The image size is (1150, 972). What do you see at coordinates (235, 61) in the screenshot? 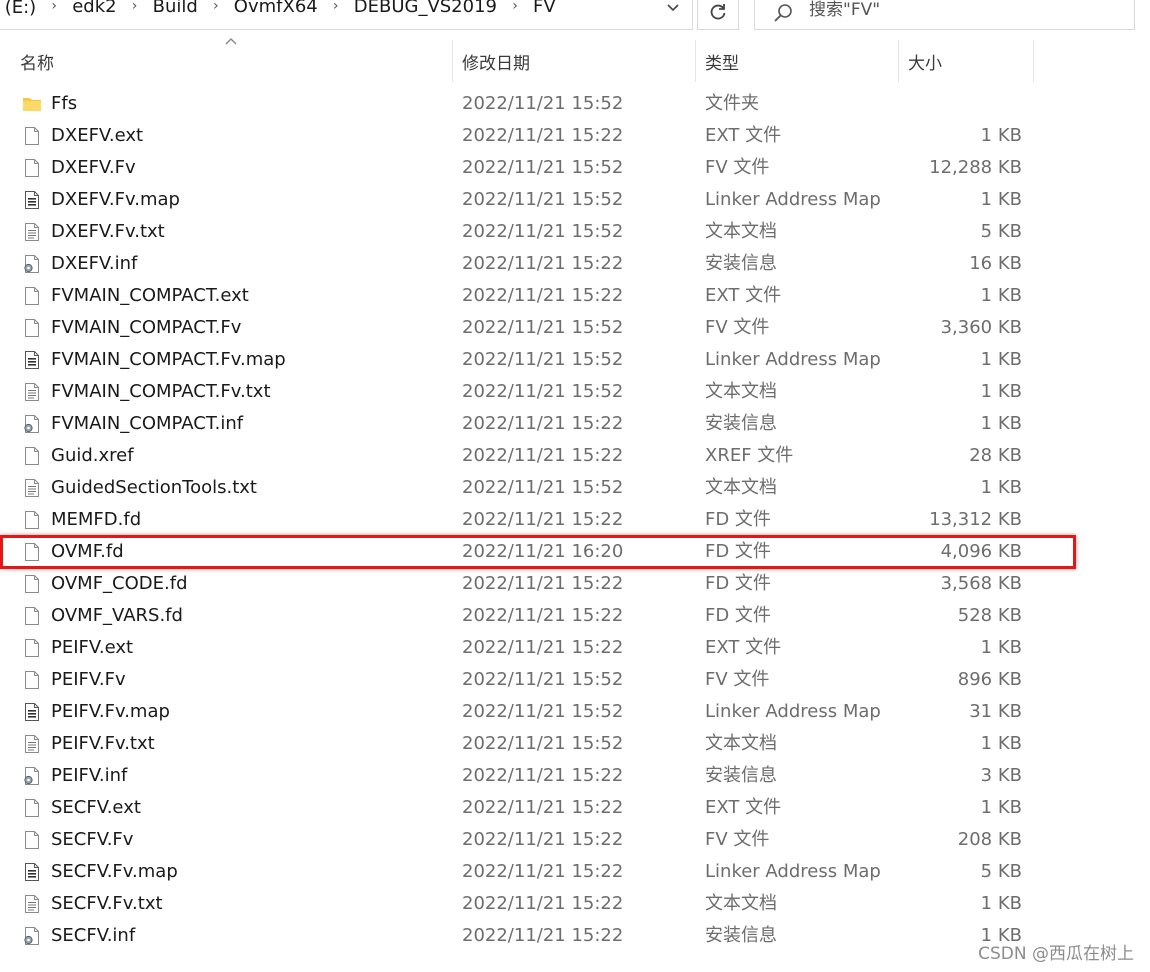
I see `column-header-name: 名称` at bounding box center [235, 61].